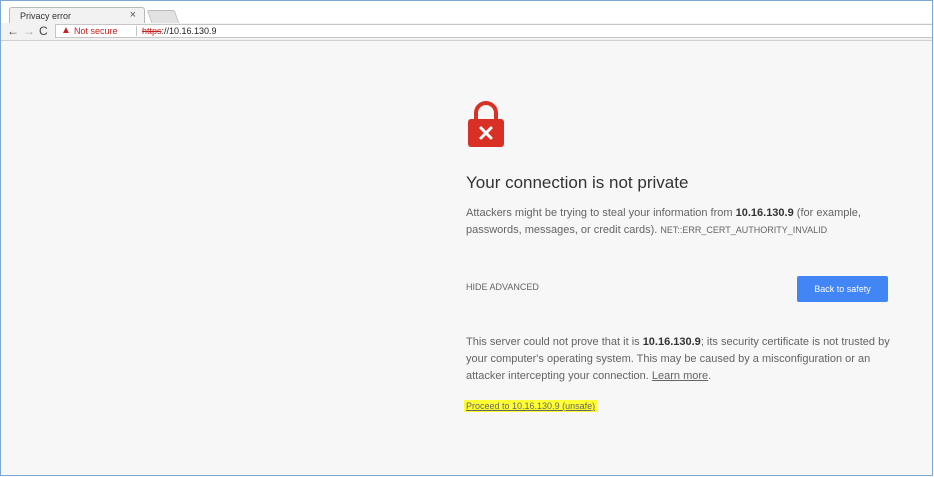  Describe the element at coordinates (46, 16) in the screenshot. I see `tab-title: Privacy error` at that location.